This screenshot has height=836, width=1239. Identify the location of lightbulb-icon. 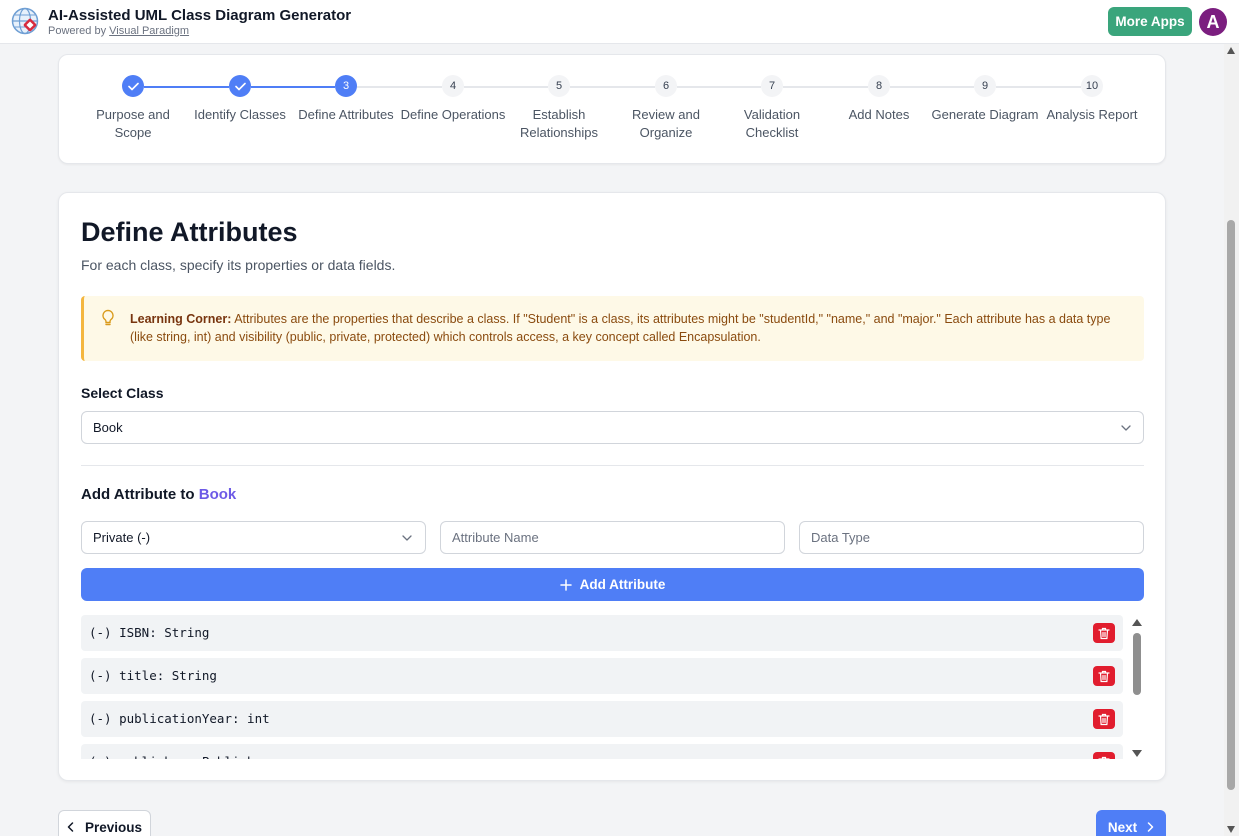
(108, 318).